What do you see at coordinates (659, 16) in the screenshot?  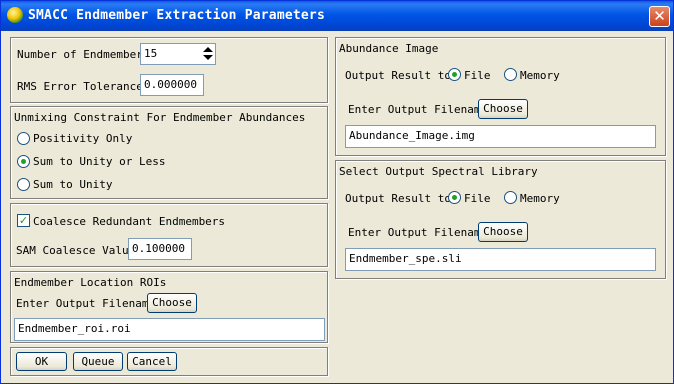 I see `close-button: ✕` at bounding box center [659, 16].